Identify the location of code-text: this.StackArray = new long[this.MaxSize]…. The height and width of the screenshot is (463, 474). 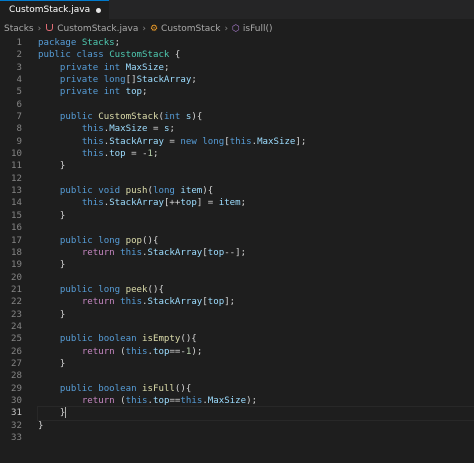
(256, 142).